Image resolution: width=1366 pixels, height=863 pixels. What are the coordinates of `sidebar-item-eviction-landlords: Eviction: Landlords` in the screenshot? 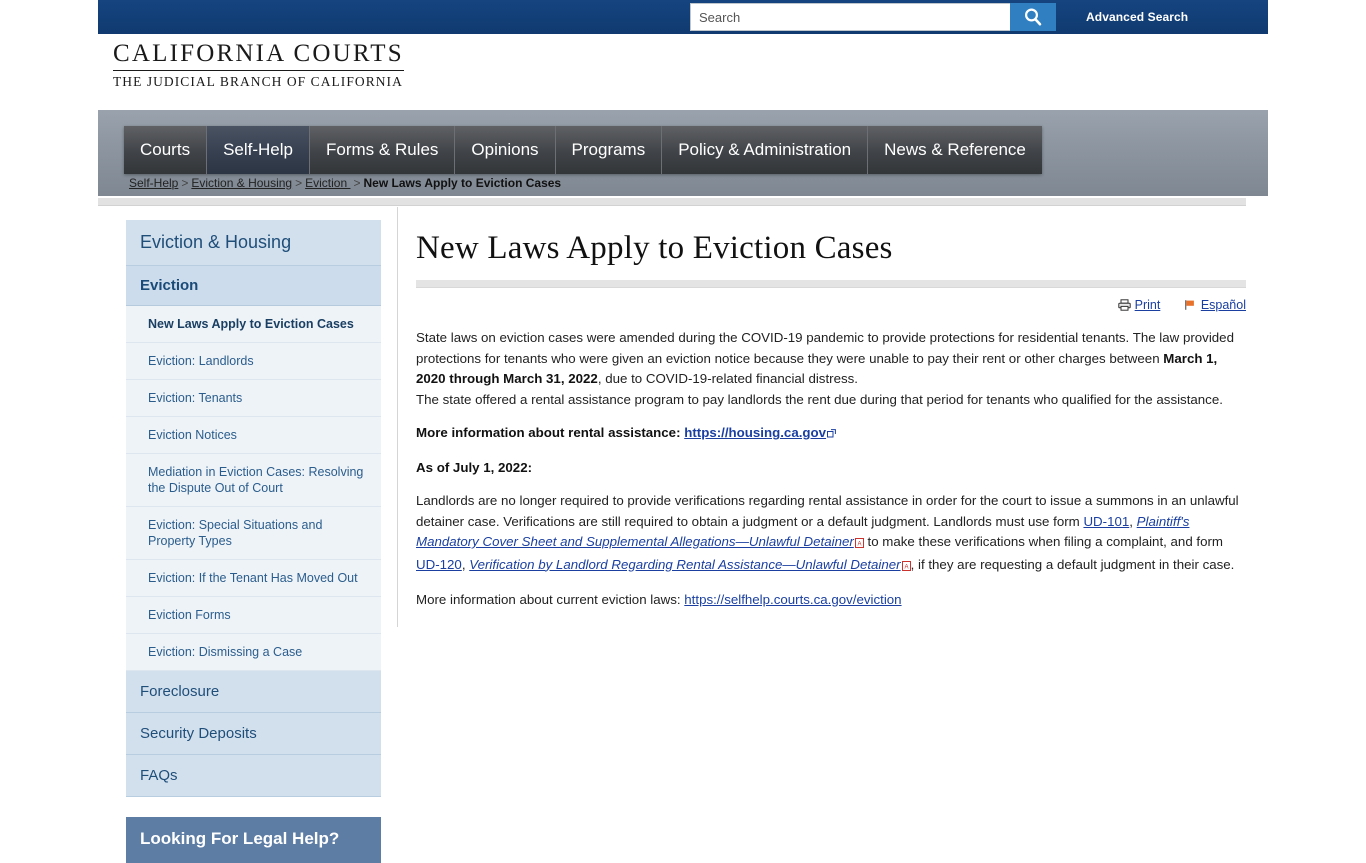 It's located at (253, 361).